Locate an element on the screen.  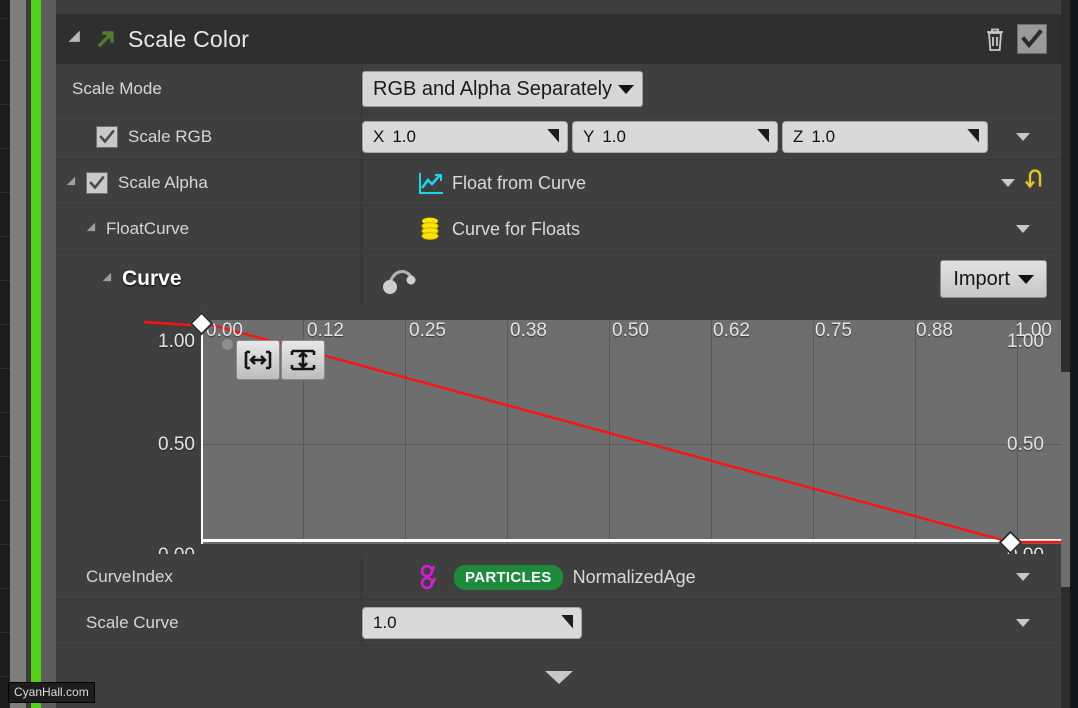
fit-vertical-icon is located at coordinates (303, 360).